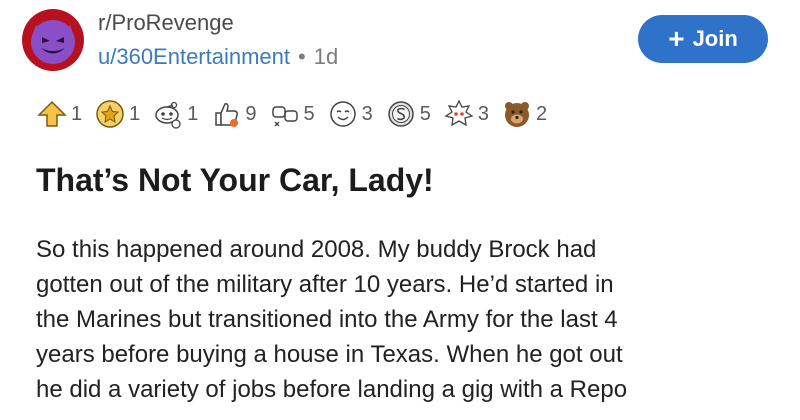 The height and width of the screenshot is (420, 800). I want to click on awards-row: 1 1 1 9 5 3 5 3 2, so click(297, 114).